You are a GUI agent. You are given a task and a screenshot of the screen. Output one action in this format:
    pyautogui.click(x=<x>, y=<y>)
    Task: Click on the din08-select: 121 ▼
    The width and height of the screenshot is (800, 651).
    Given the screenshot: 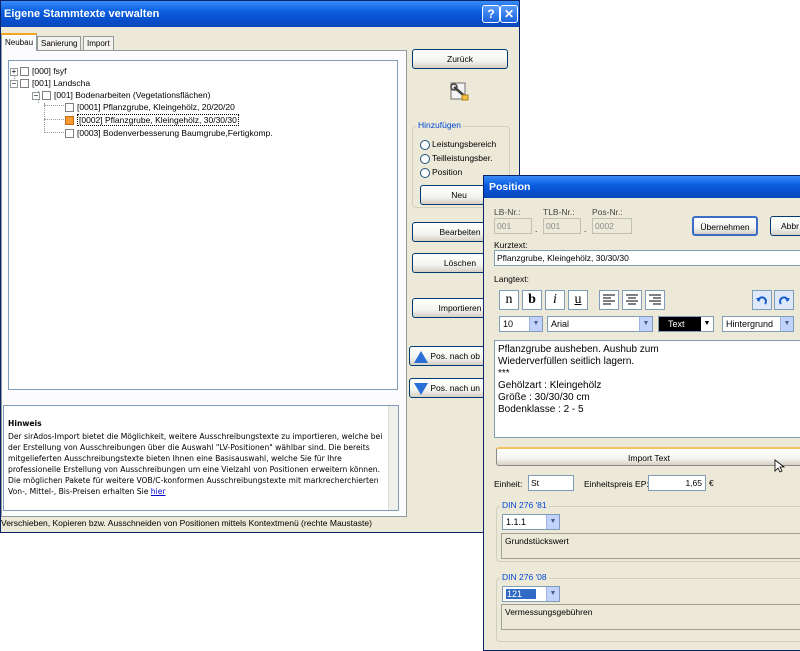 What is the action you would take?
    pyautogui.click(x=531, y=594)
    